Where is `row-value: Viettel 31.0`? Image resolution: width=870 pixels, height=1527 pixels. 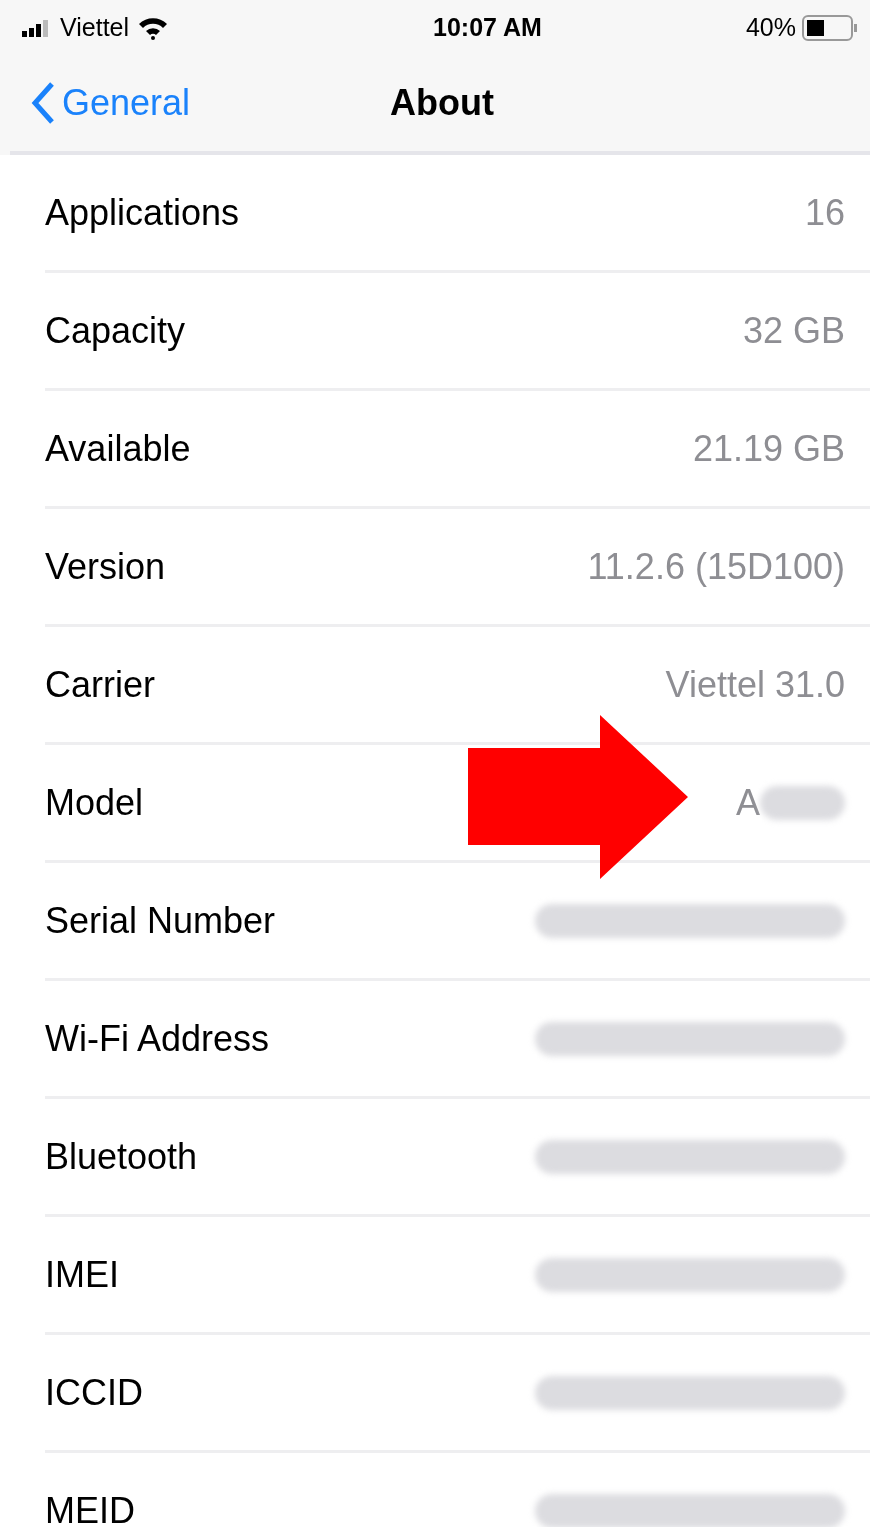
row-value: Viettel 31.0 is located at coordinates (755, 684).